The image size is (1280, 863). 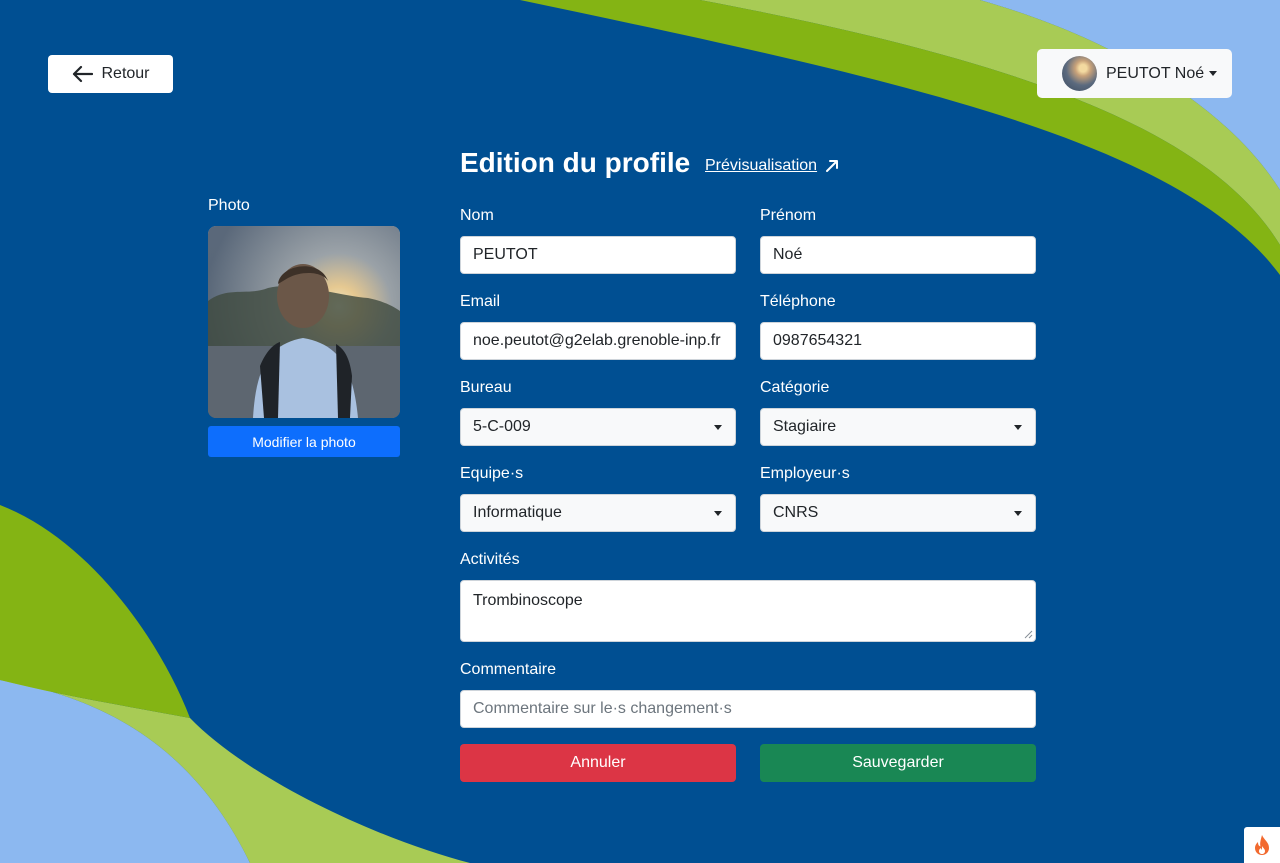 I want to click on preview-link: Prévisualisation, so click(x=772, y=166).